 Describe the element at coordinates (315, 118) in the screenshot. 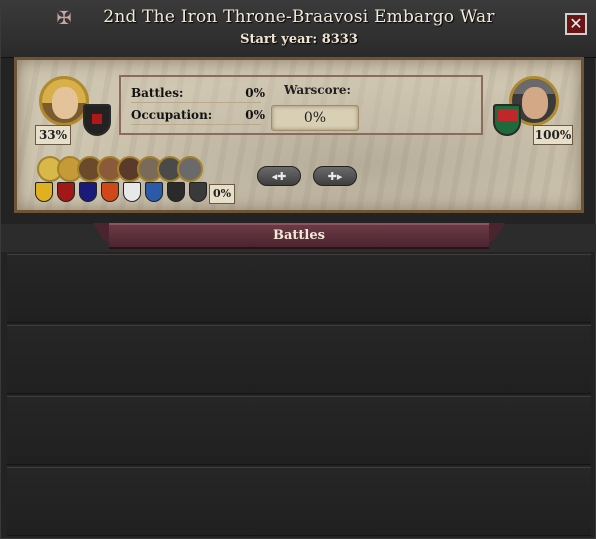

I see `warscore-value: 0%` at that location.